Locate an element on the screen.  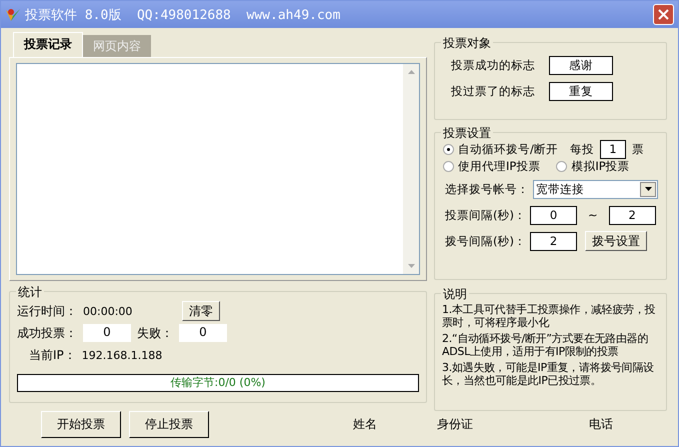
dial-settings-button: 拨号设置 is located at coordinates (615, 241).